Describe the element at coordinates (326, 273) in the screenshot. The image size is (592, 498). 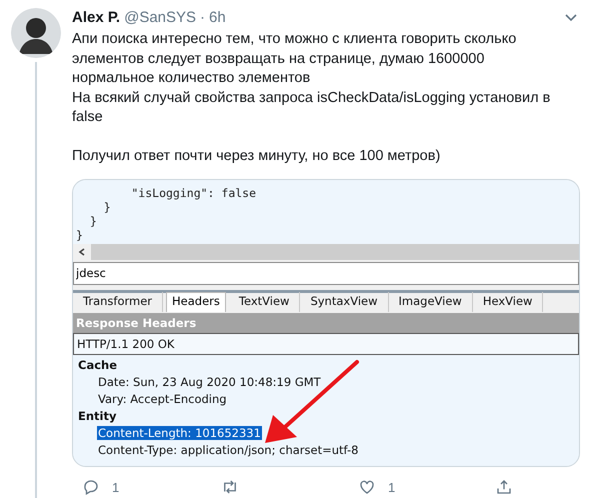
I see `find-field: jdesc` at that location.